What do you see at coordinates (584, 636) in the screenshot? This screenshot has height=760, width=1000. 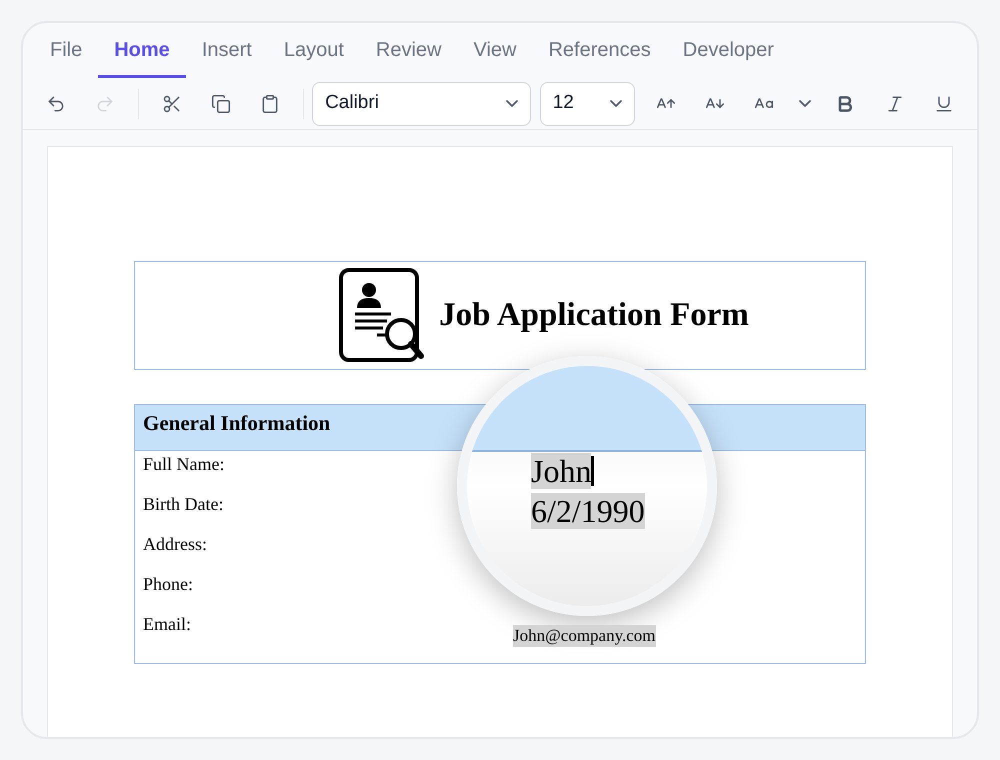 I see `field-value: John@company.com` at bounding box center [584, 636].